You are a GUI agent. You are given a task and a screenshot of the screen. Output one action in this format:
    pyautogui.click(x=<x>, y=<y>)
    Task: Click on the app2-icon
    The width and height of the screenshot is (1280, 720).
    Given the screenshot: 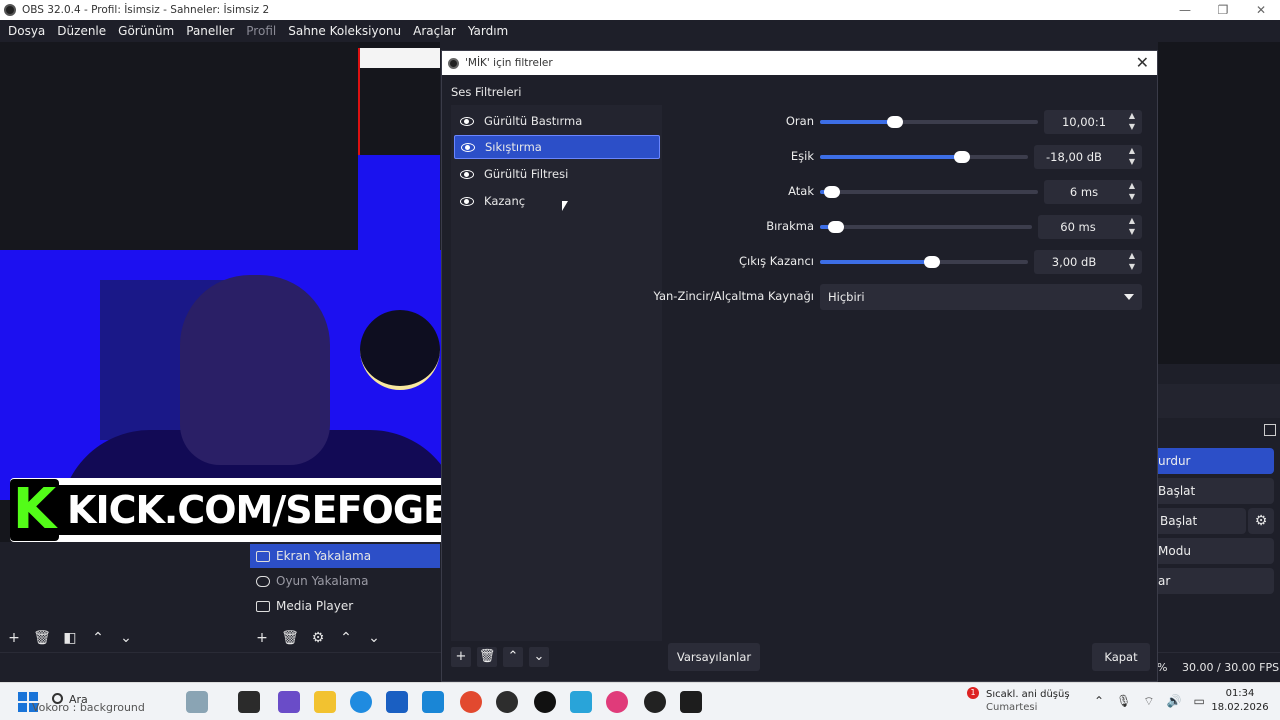 What is the action you would take?
    pyautogui.click(x=691, y=702)
    